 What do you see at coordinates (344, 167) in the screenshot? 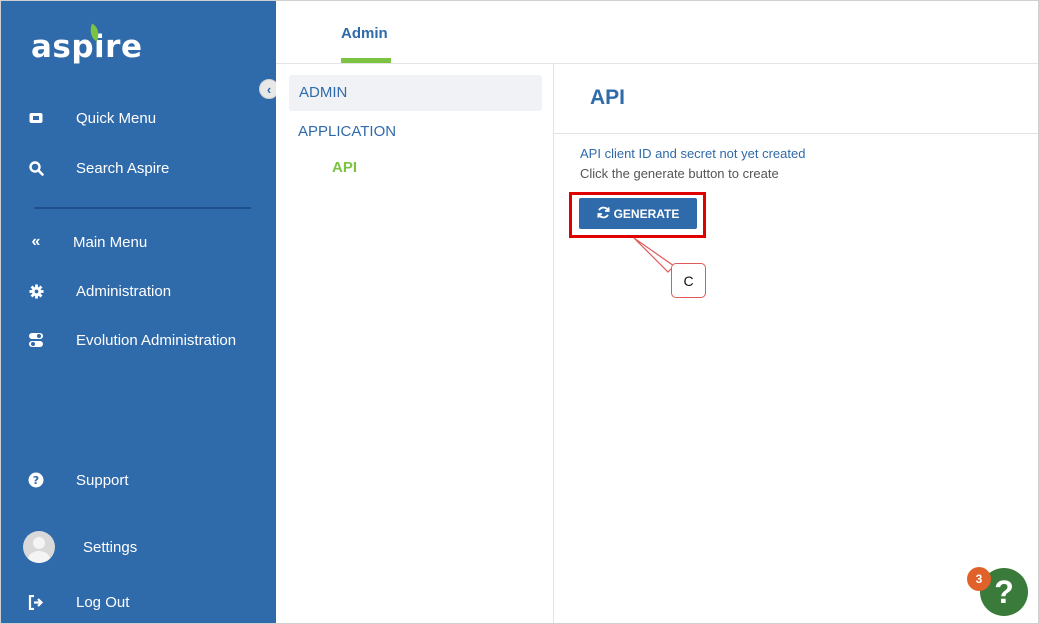
I see `nav-item-api: API` at bounding box center [344, 167].